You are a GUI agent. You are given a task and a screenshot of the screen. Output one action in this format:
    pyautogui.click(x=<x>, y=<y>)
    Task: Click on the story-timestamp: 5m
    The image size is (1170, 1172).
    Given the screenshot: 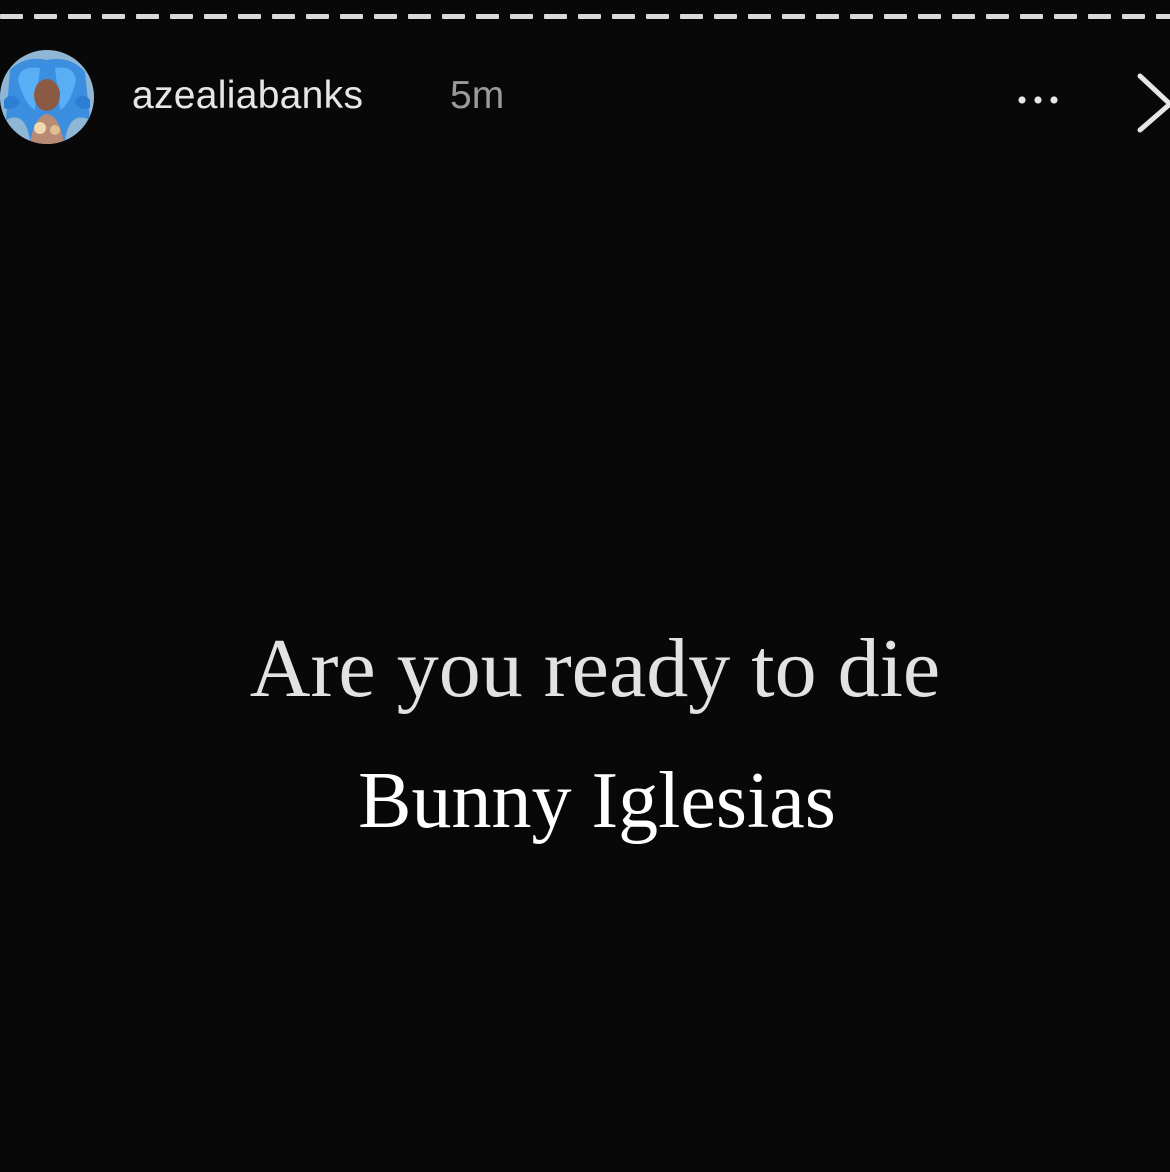 What is the action you would take?
    pyautogui.click(x=477, y=95)
    